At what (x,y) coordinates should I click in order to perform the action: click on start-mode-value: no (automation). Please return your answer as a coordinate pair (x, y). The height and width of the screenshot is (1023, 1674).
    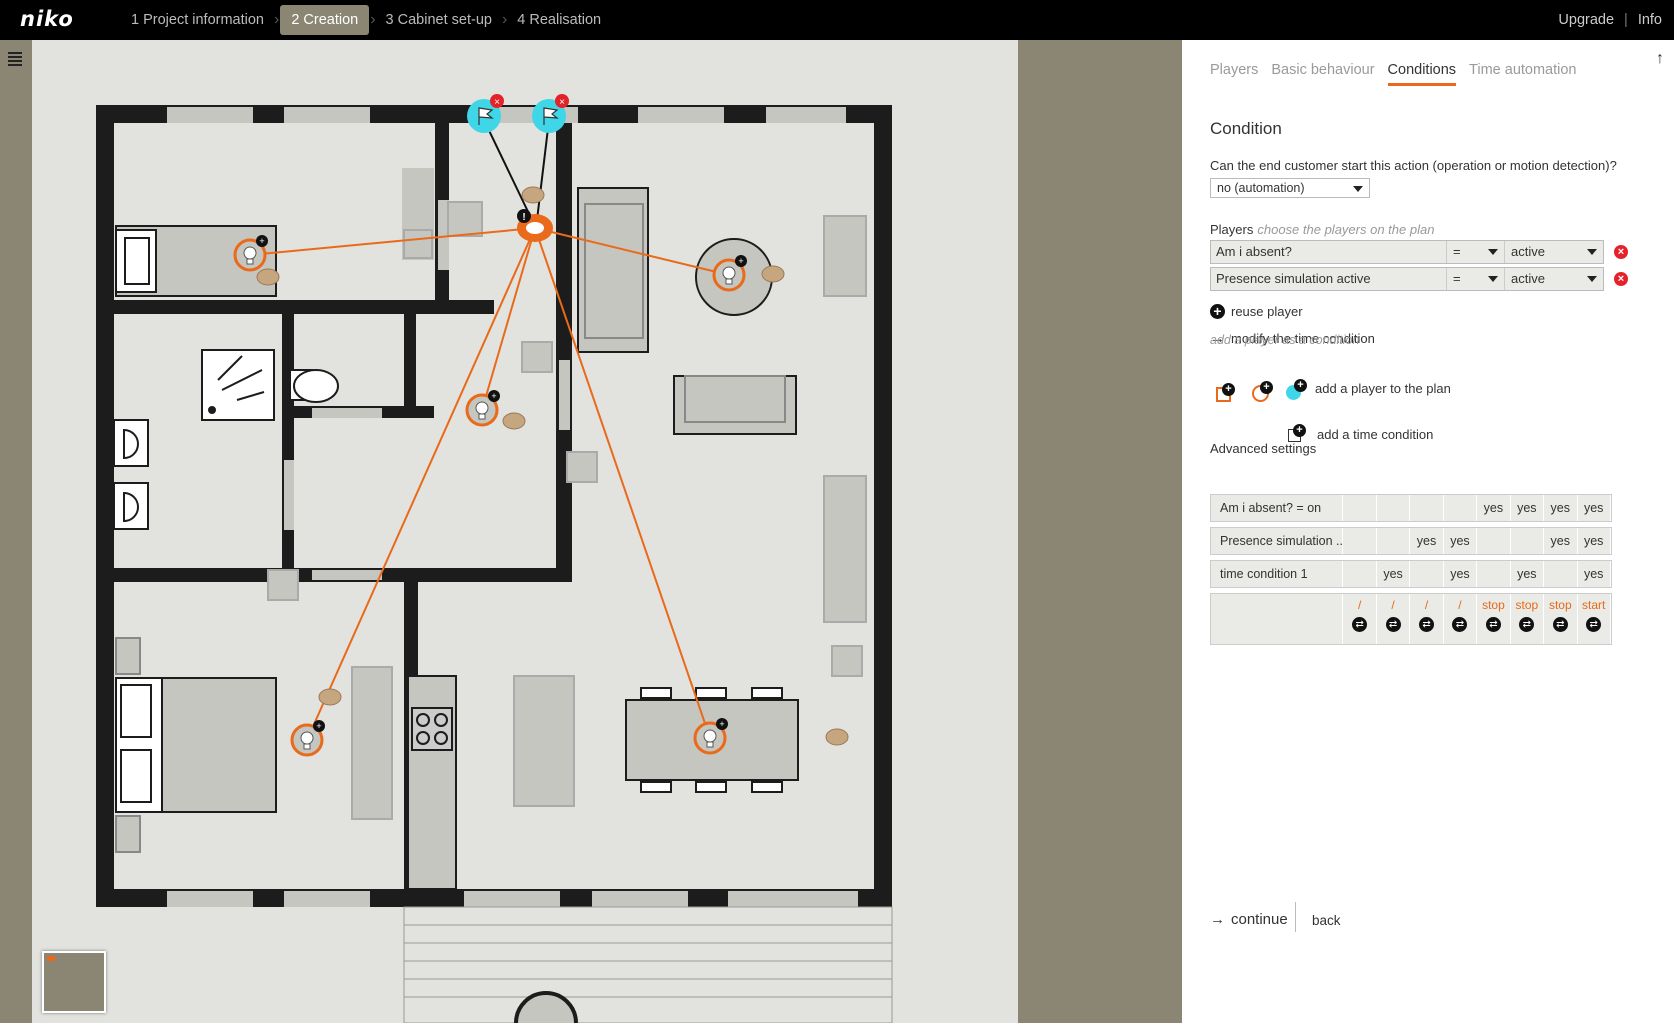
    Looking at the image, I should click on (1261, 188).